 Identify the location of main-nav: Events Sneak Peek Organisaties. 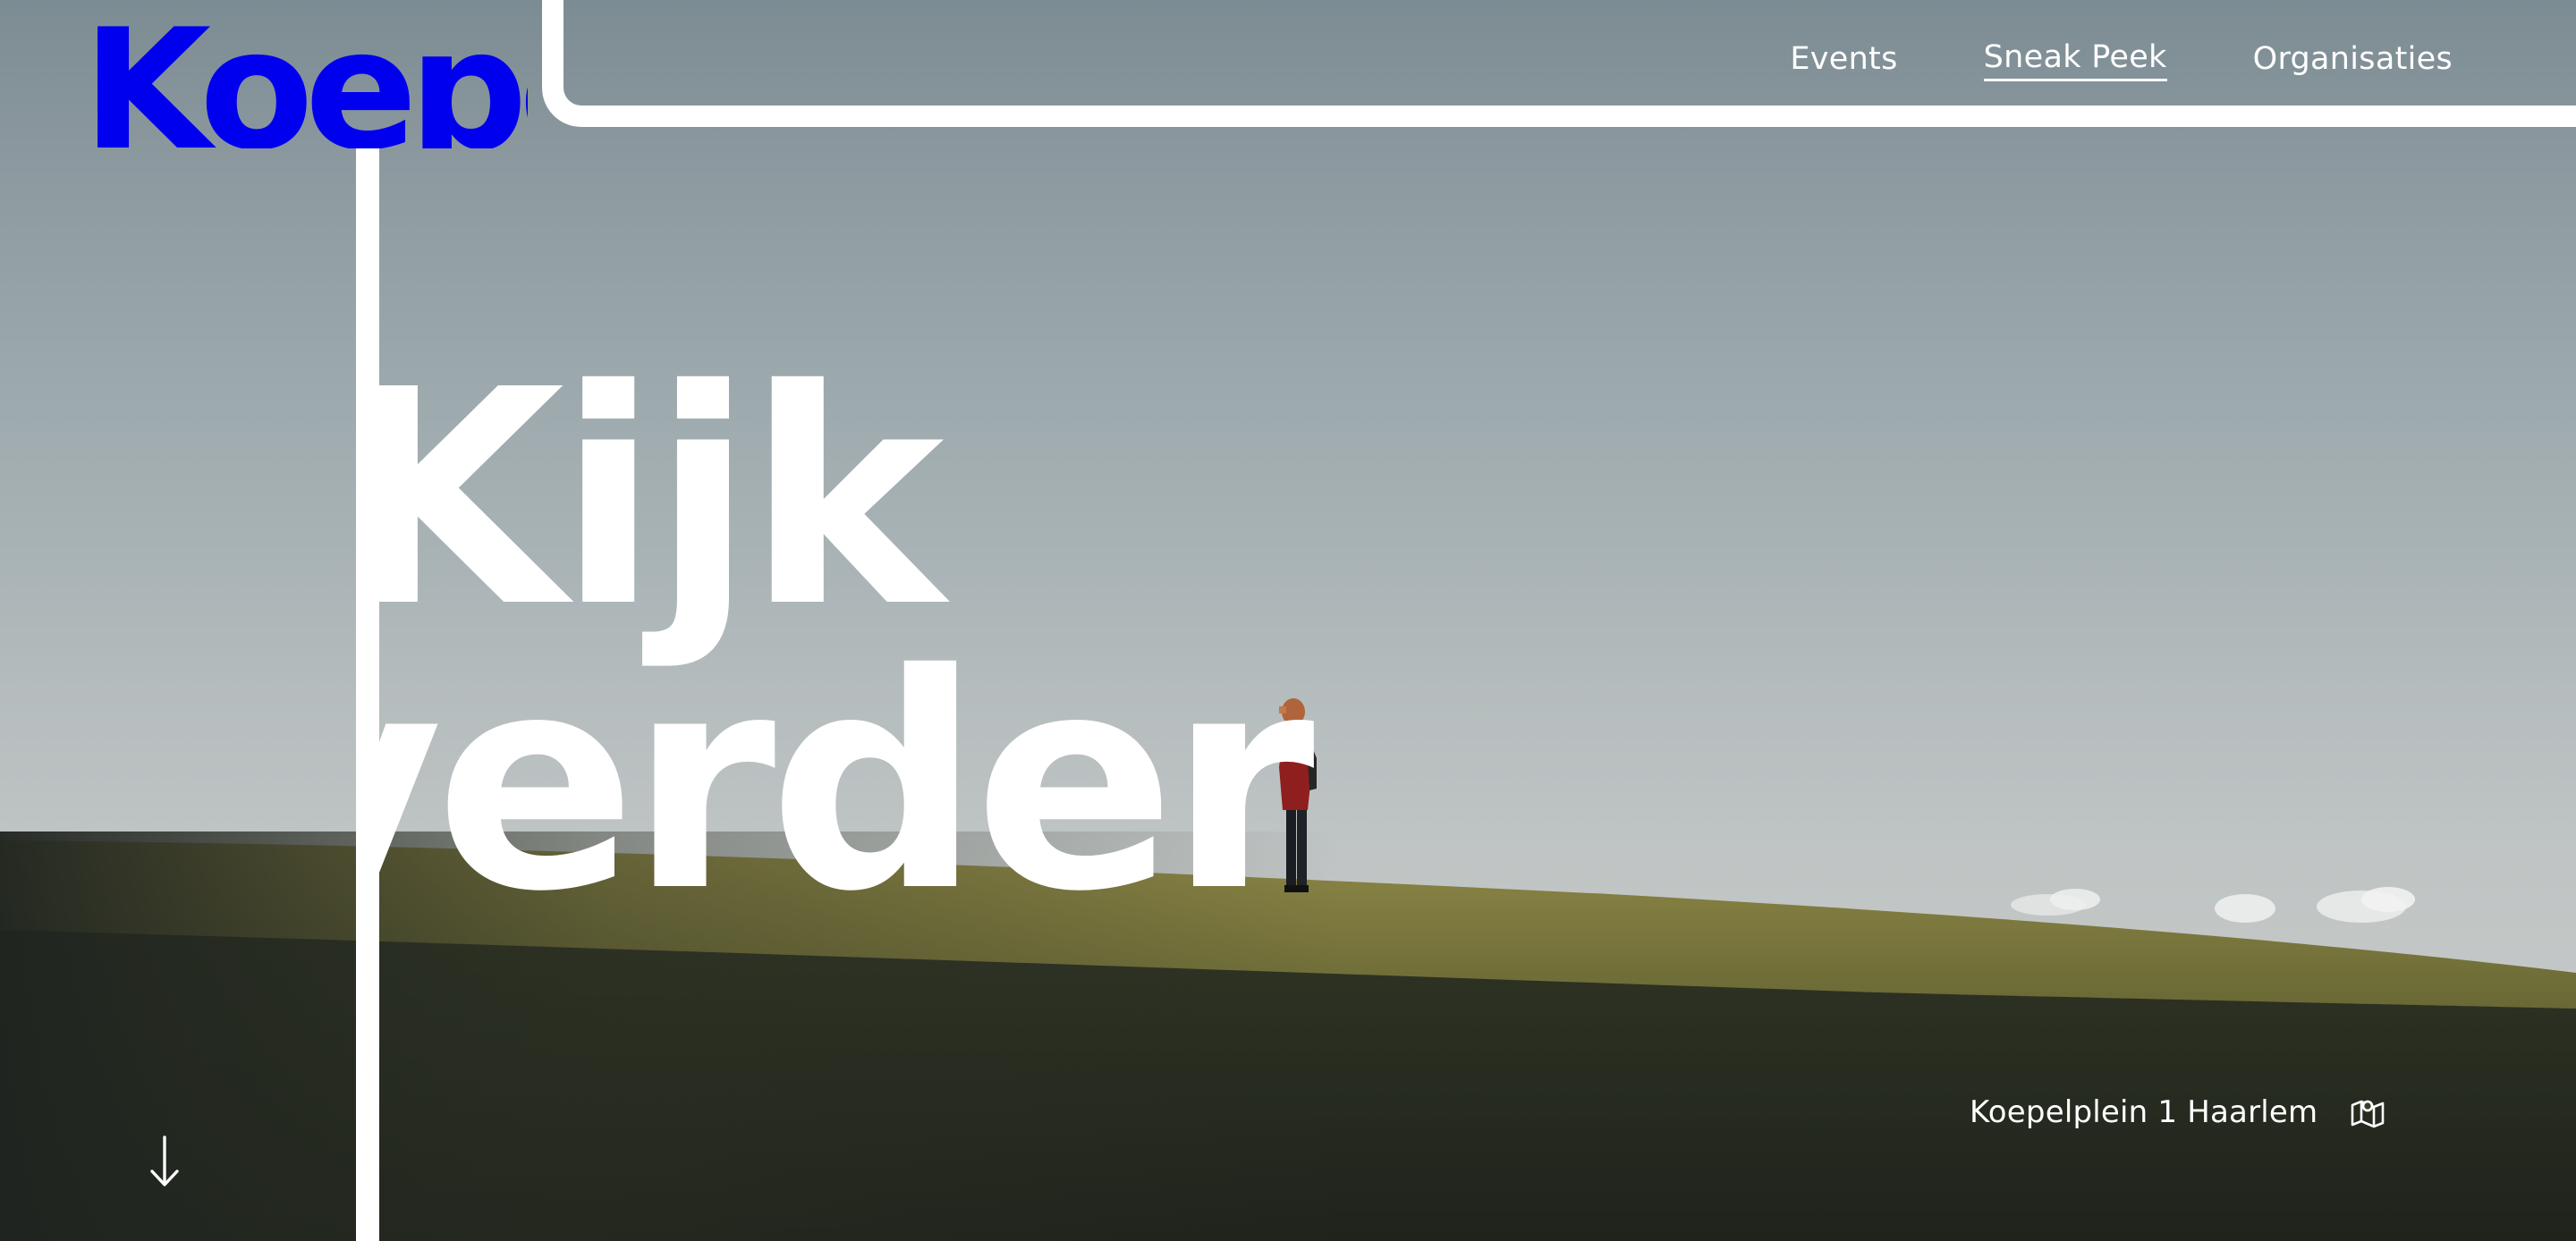
(2121, 60).